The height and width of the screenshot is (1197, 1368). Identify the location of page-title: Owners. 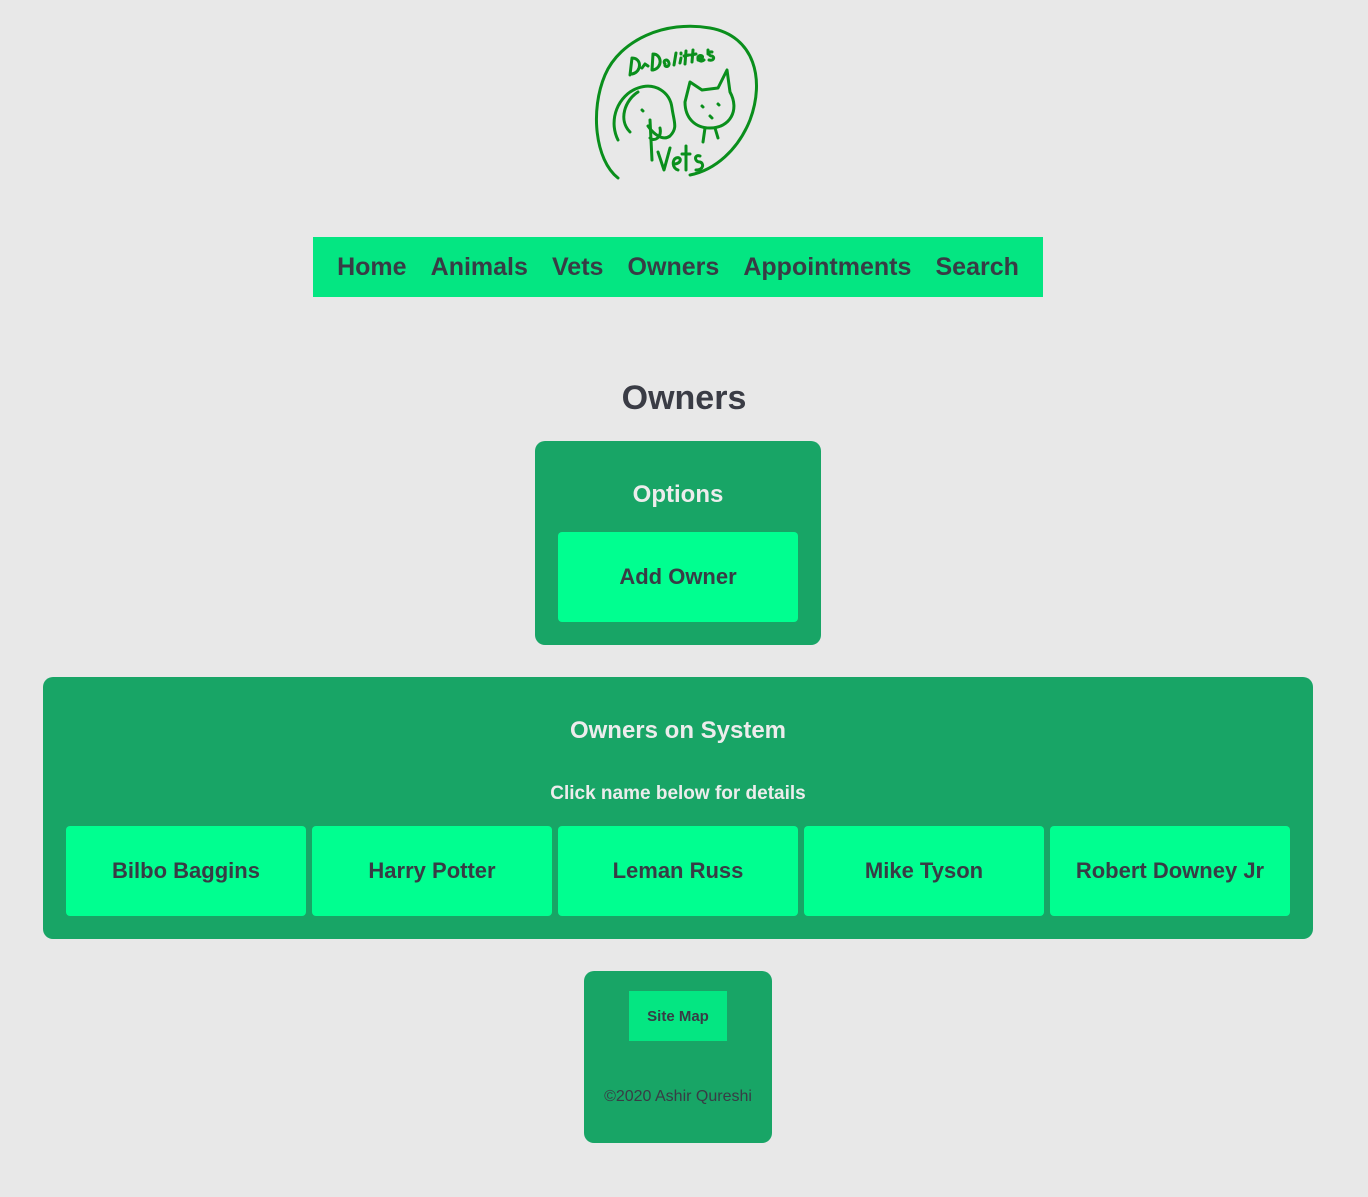
(684, 398).